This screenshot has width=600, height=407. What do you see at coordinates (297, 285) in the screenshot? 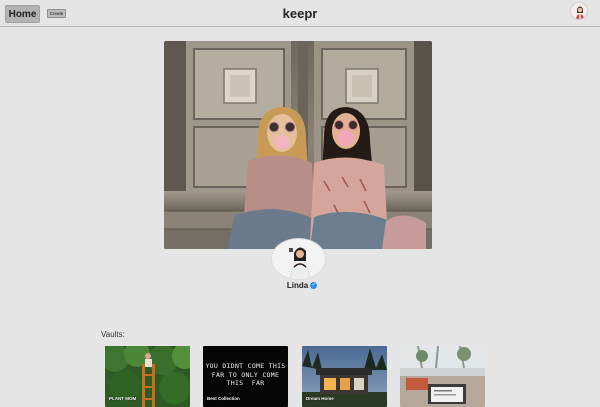
I see `profile-name-text: Linda` at bounding box center [297, 285].